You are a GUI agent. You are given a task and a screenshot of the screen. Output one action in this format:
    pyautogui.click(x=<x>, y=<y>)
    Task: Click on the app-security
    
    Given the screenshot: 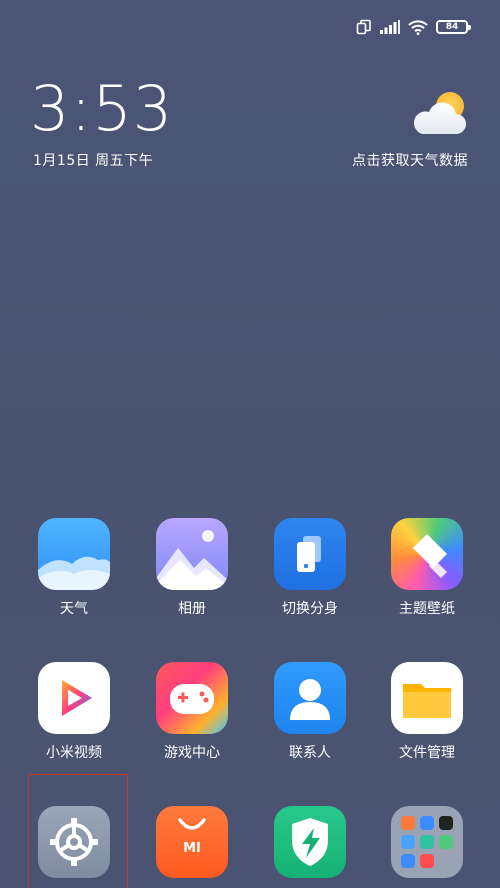 What is the action you would take?
    pyautogui.click(x=310, y=846)
    